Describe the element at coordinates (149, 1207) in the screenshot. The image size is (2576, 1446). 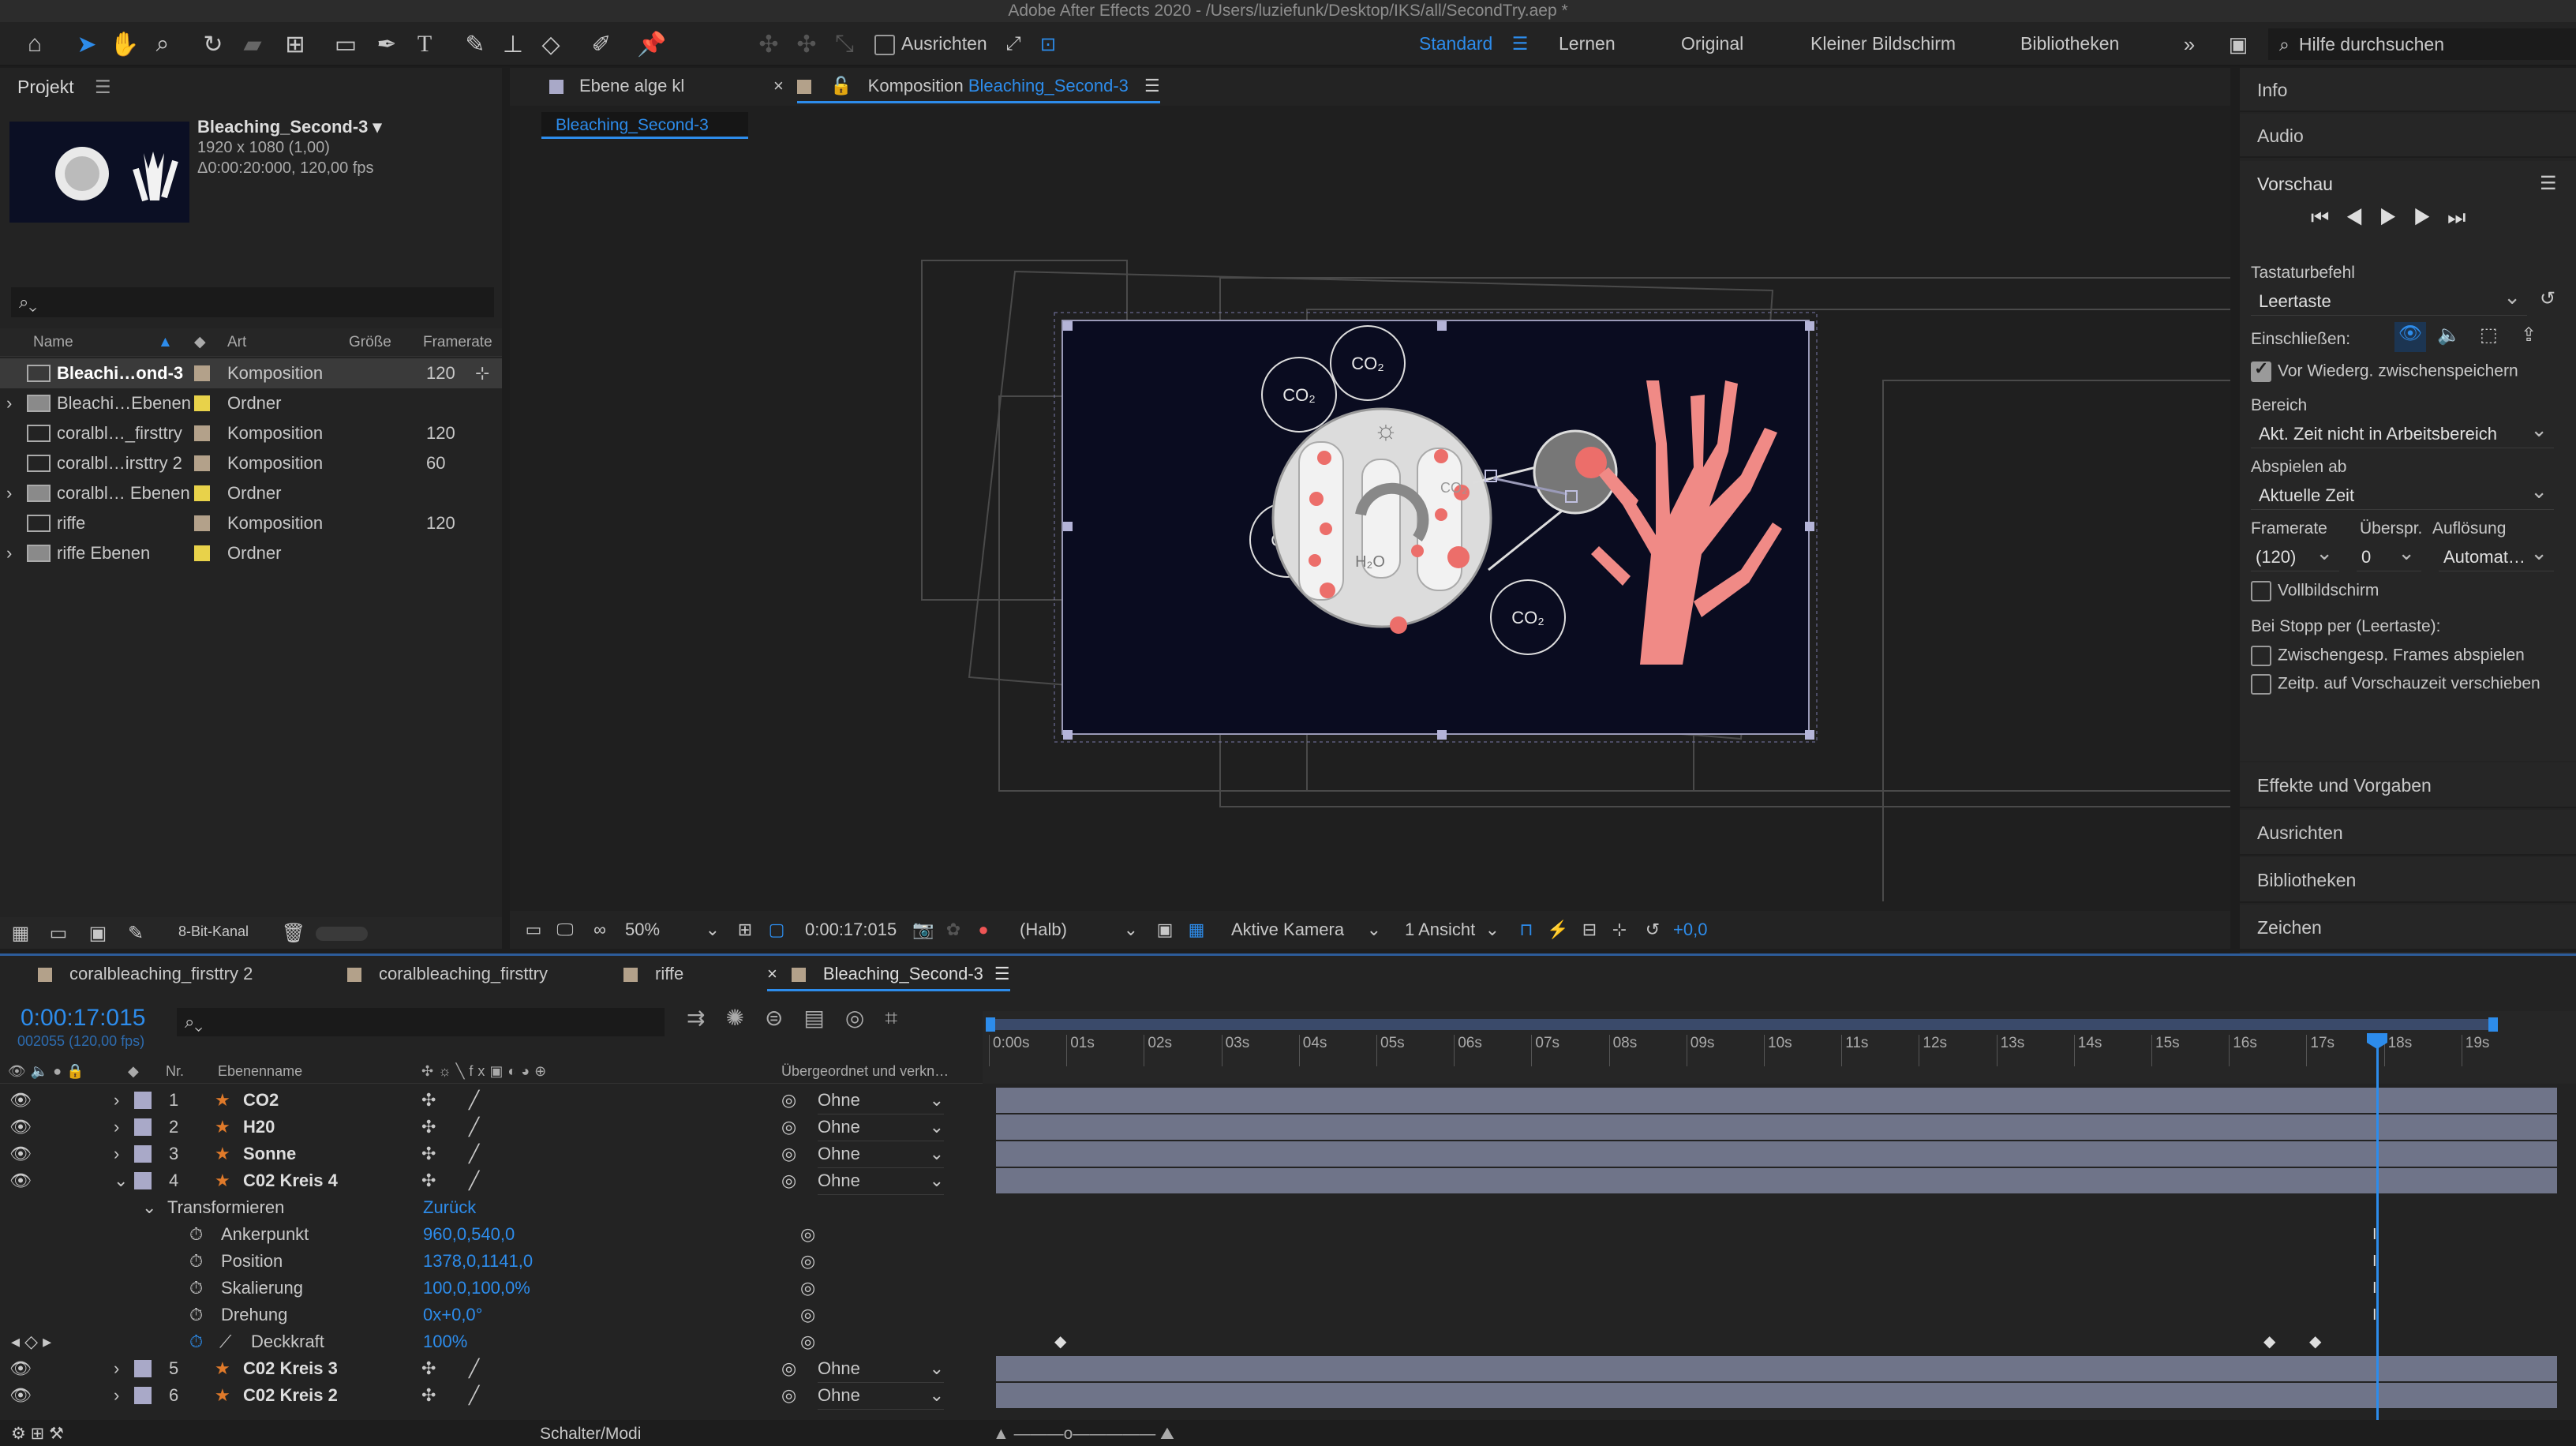
I see `expand-arrow-icon: ⌄` at that location.